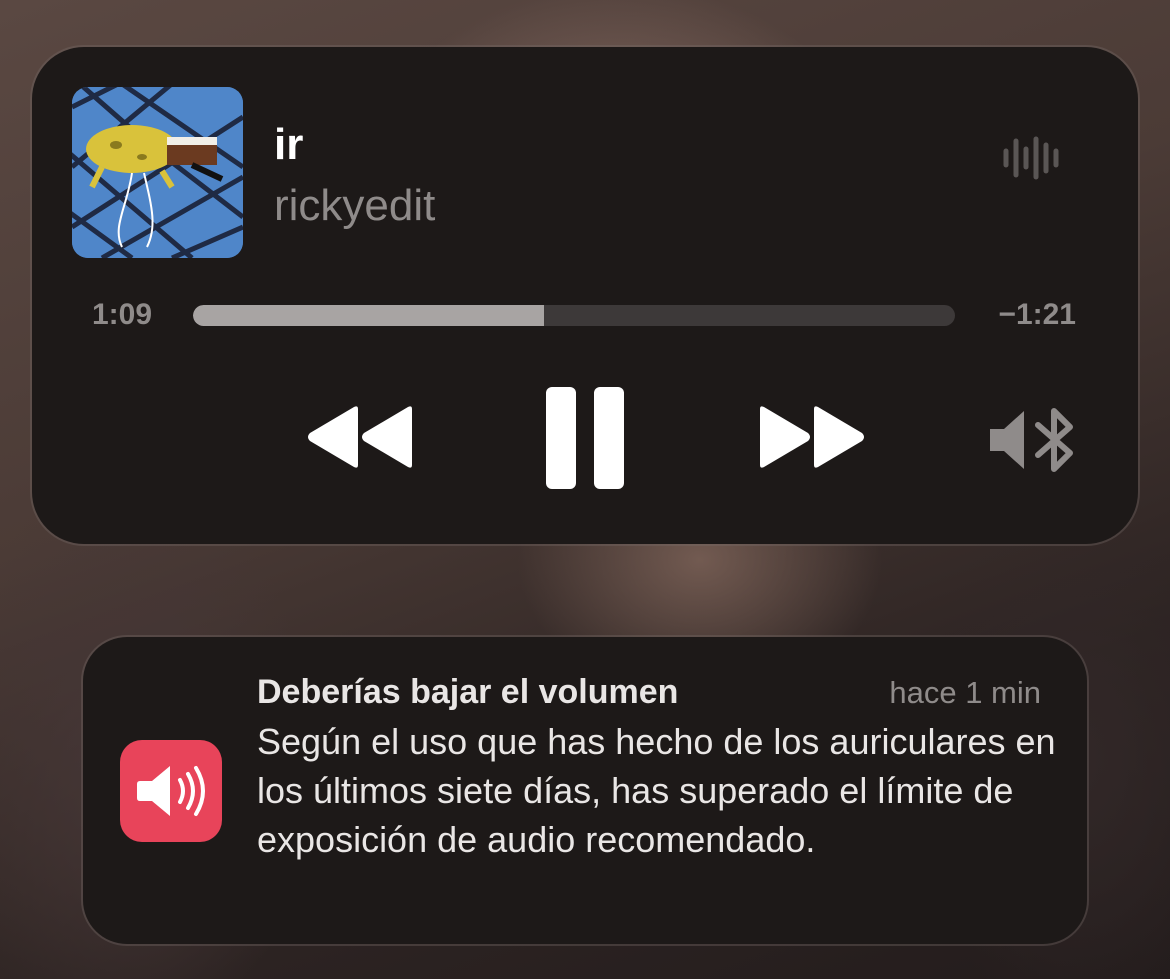  I want to click on notification-title: Deberías bajar el volumen, so click(468, 692).